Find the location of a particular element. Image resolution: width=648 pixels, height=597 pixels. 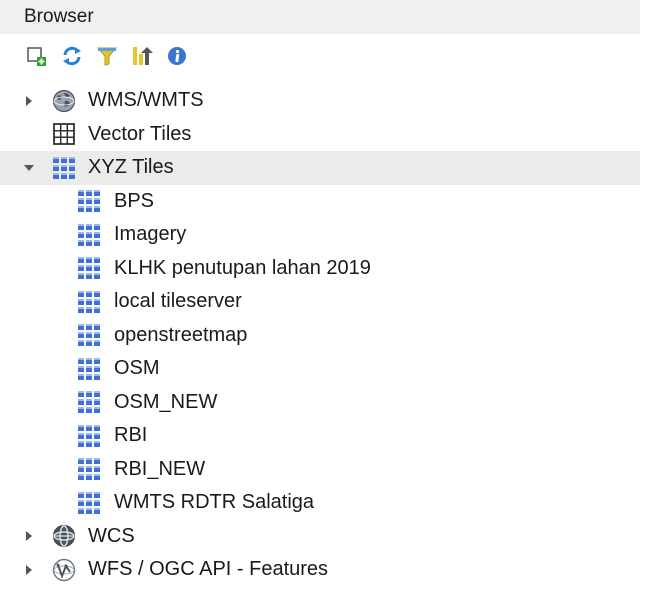

tree-item-label: WCS is located at coordinates (111, 535).